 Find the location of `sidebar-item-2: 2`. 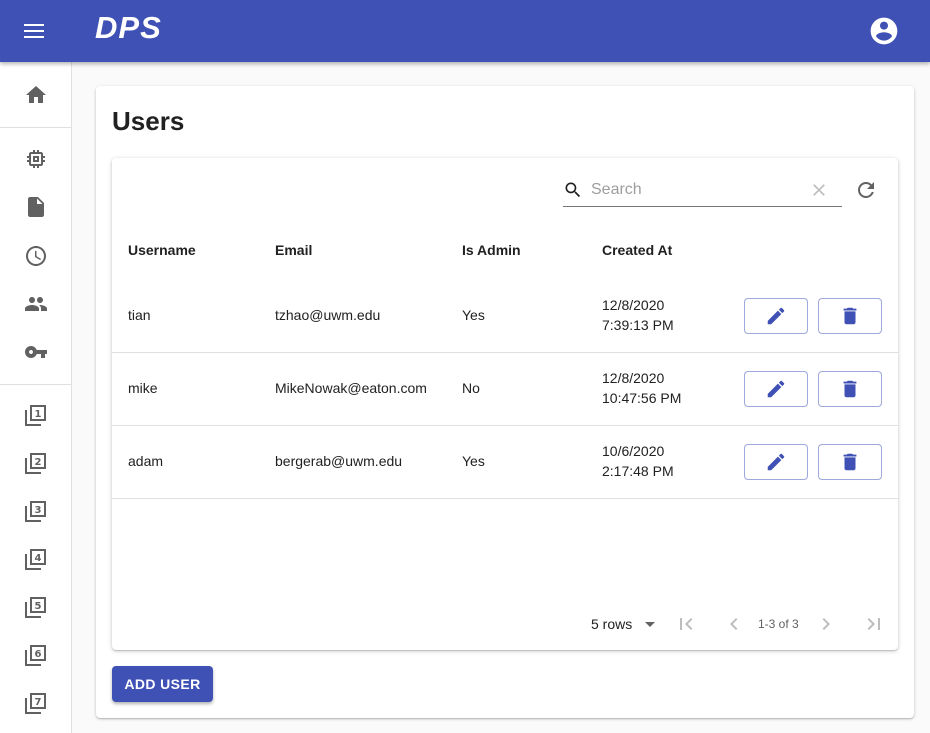

sidebar-item-2: 2 is located at coordinates (35, 464).